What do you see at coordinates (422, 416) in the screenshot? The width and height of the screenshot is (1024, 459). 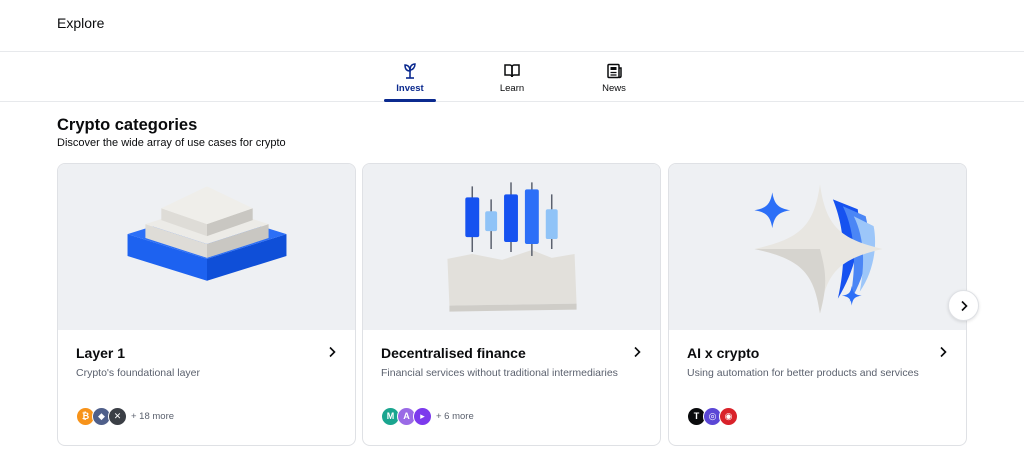 I see `defi-token-icon: ▸` at bounding box center [422, 416].